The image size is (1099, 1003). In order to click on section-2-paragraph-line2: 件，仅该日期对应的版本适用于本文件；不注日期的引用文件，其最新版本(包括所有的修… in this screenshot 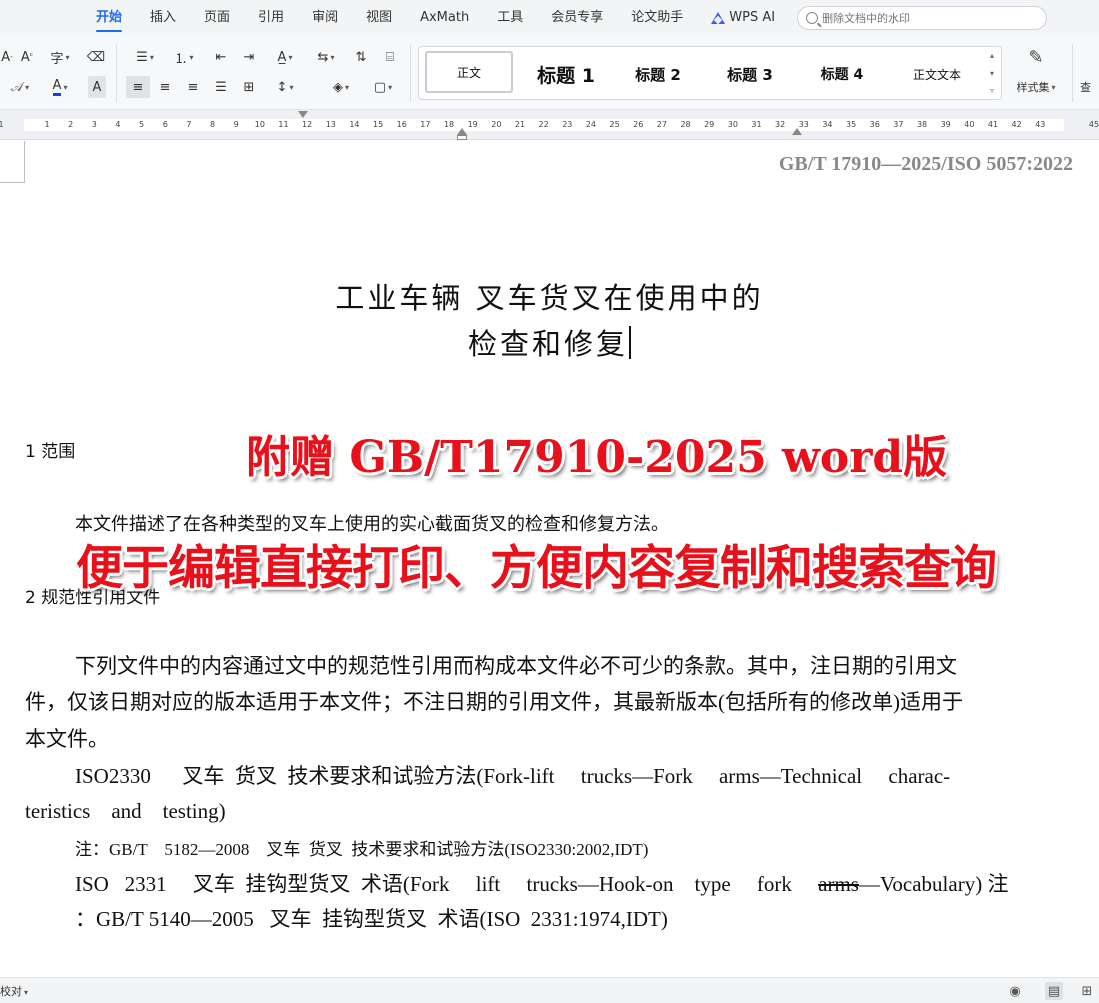, I will do `click(494, 702)`.